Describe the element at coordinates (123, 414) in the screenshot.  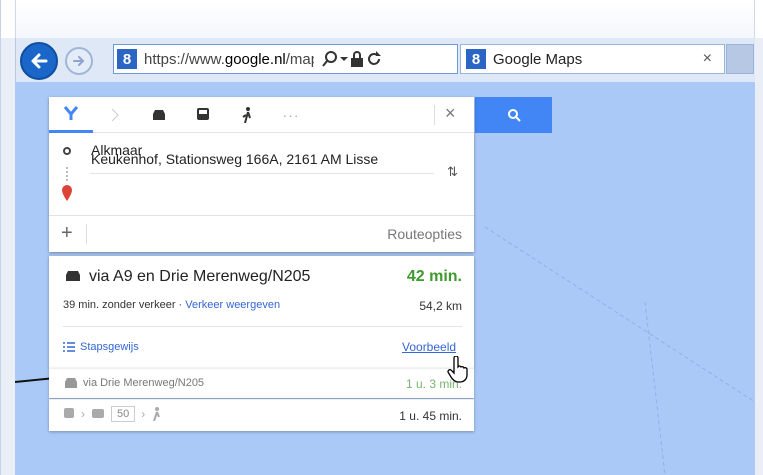
I see `bus-line-badge: 50` at that location.